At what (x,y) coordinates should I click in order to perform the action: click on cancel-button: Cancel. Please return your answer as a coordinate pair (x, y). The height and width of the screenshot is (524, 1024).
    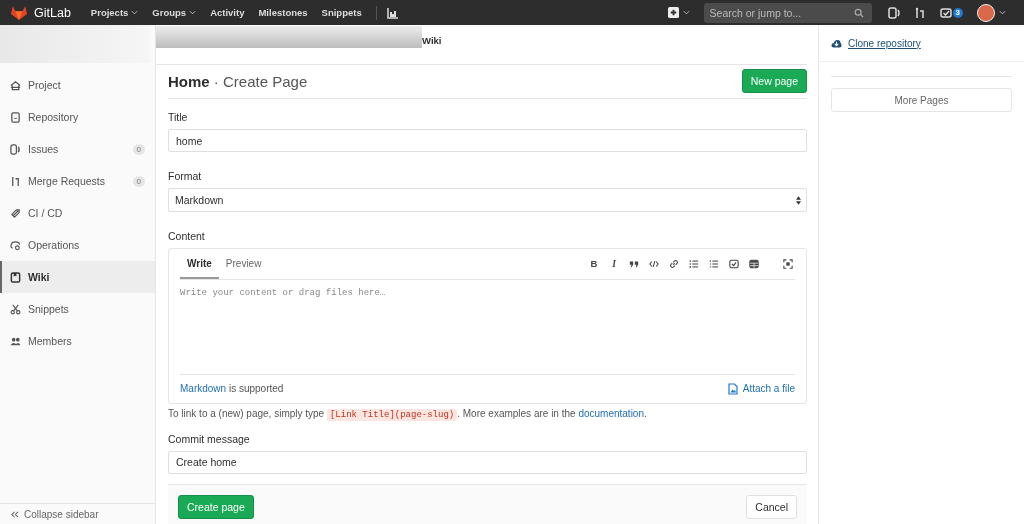
    Looking at the image, I should click on (771, 507).